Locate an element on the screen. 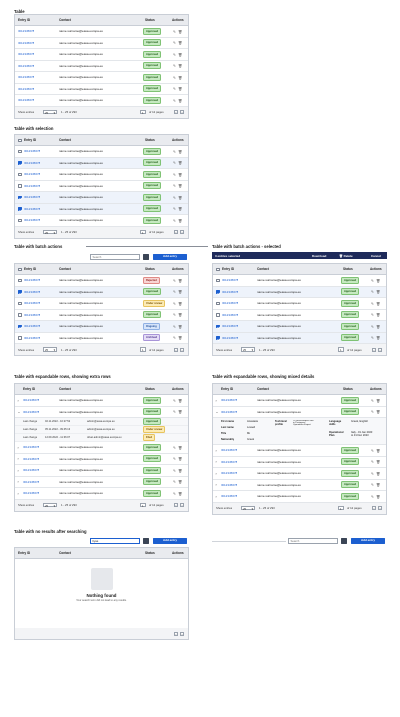 This screenshot has height=717, width=400. download-button: Download is located at coordinates (319, 256).